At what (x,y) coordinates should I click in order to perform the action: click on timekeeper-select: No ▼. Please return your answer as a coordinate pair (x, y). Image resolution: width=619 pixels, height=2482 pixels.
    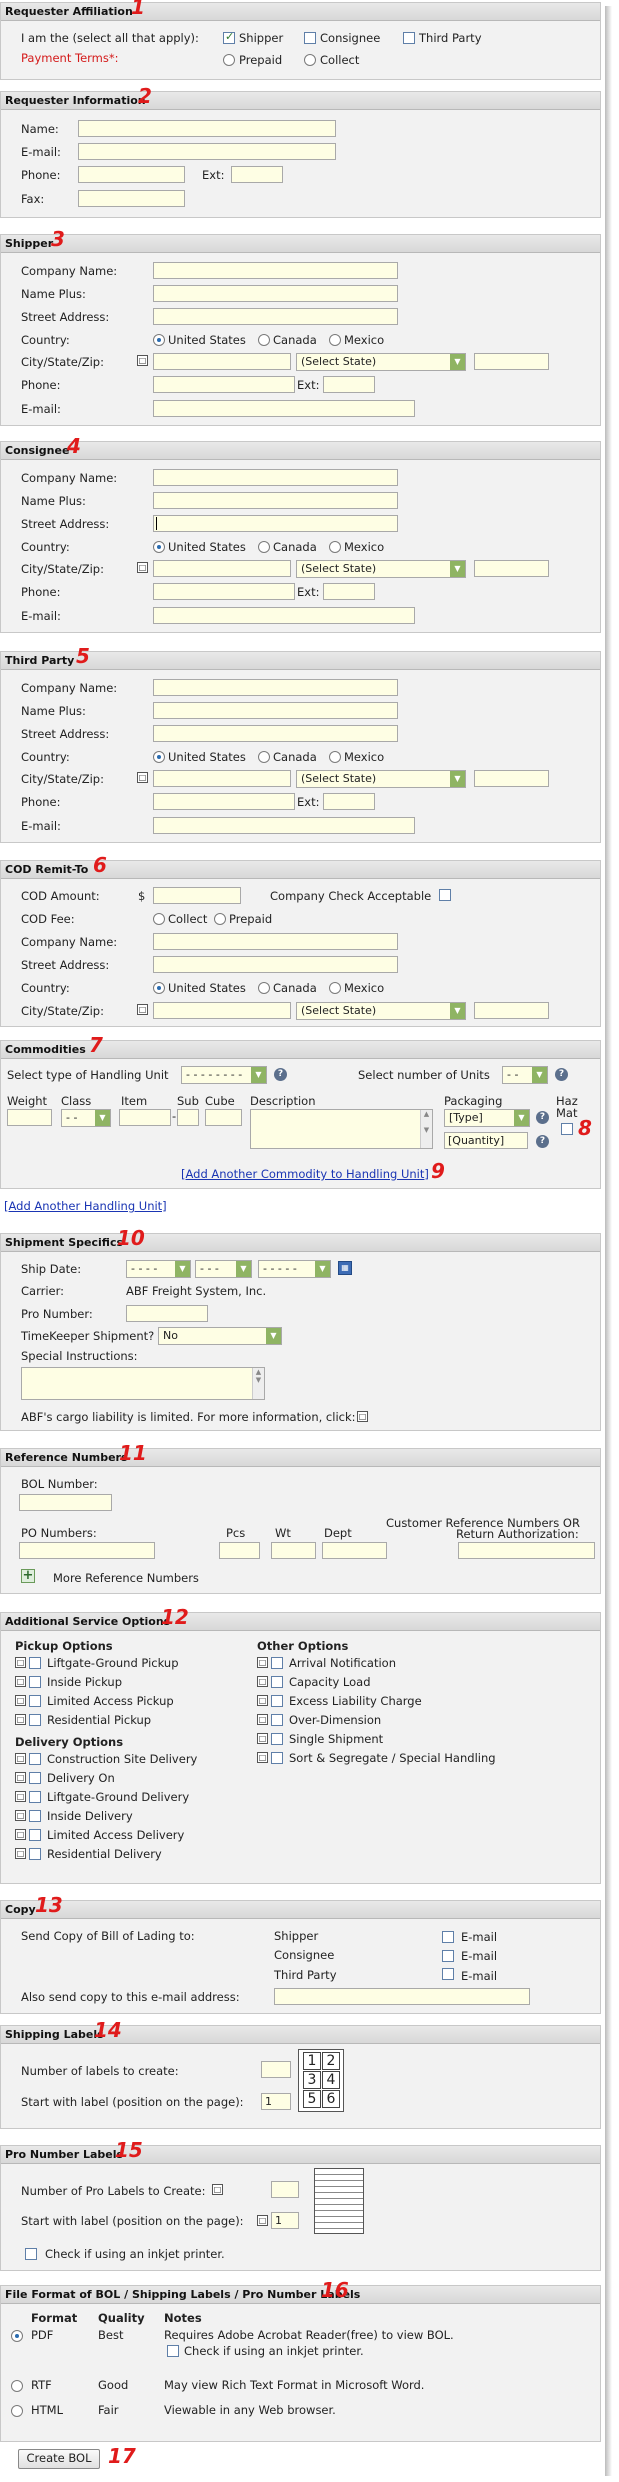
    Looking at the image, I should click on (220, 1336).